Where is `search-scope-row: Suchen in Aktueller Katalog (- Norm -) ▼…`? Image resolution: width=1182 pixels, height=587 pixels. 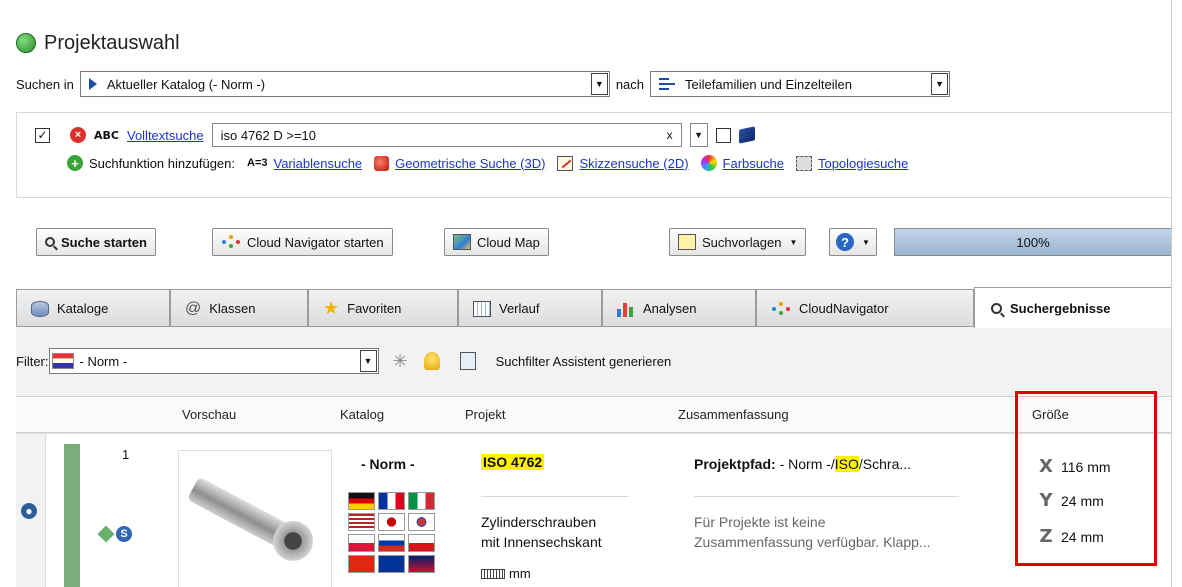 search-scope-row: Suchen in Aktueller Katalog (- Norm -) ▼… is located at coordinates (483, 84).